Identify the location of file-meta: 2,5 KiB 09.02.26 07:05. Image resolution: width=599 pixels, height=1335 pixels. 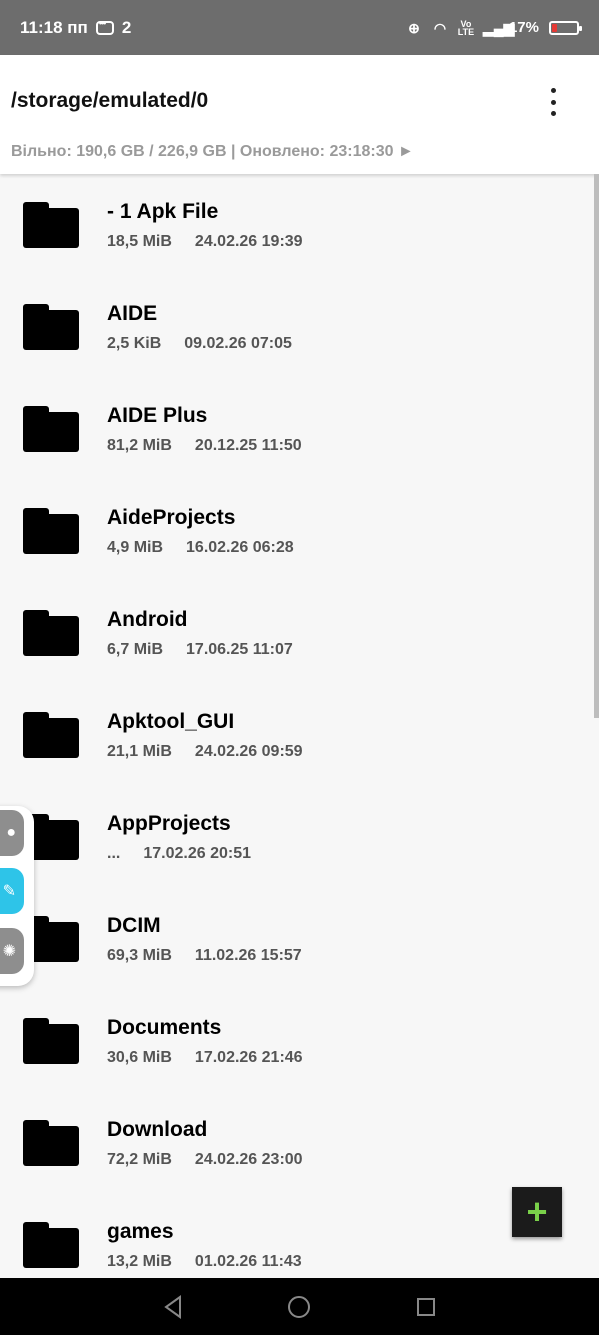
(199, 344).